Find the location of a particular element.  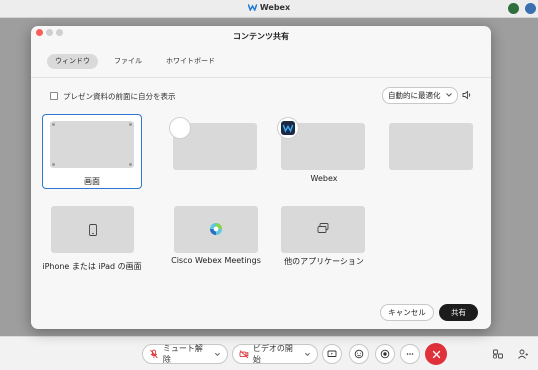

tile-label: iPhone または iPad の画面 is located at coordinates (92, 266).